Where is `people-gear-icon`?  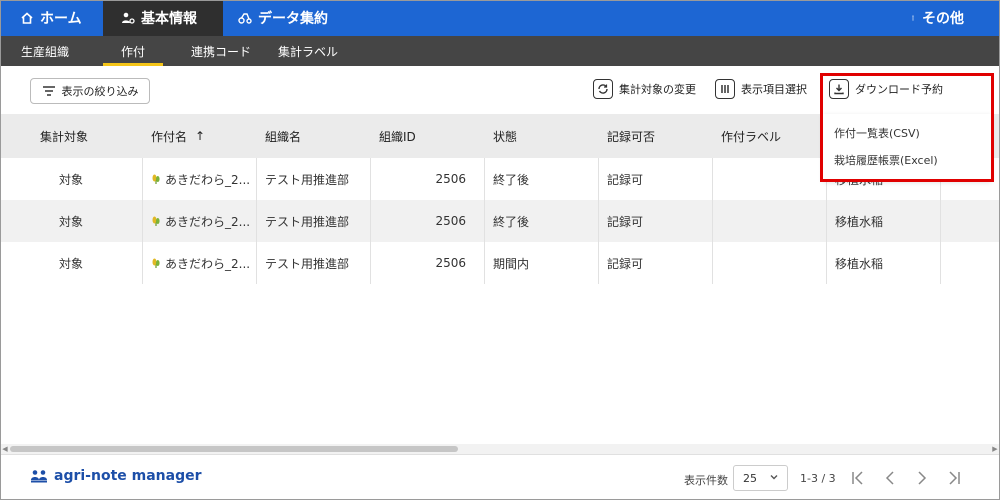 people-gear-icon is located at coordinates (128, 18).